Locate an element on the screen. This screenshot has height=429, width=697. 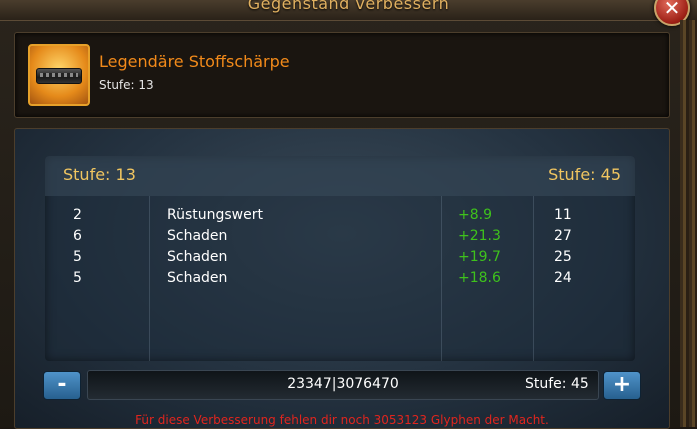
increase-level-button: + is located at coordinates (622, 385).